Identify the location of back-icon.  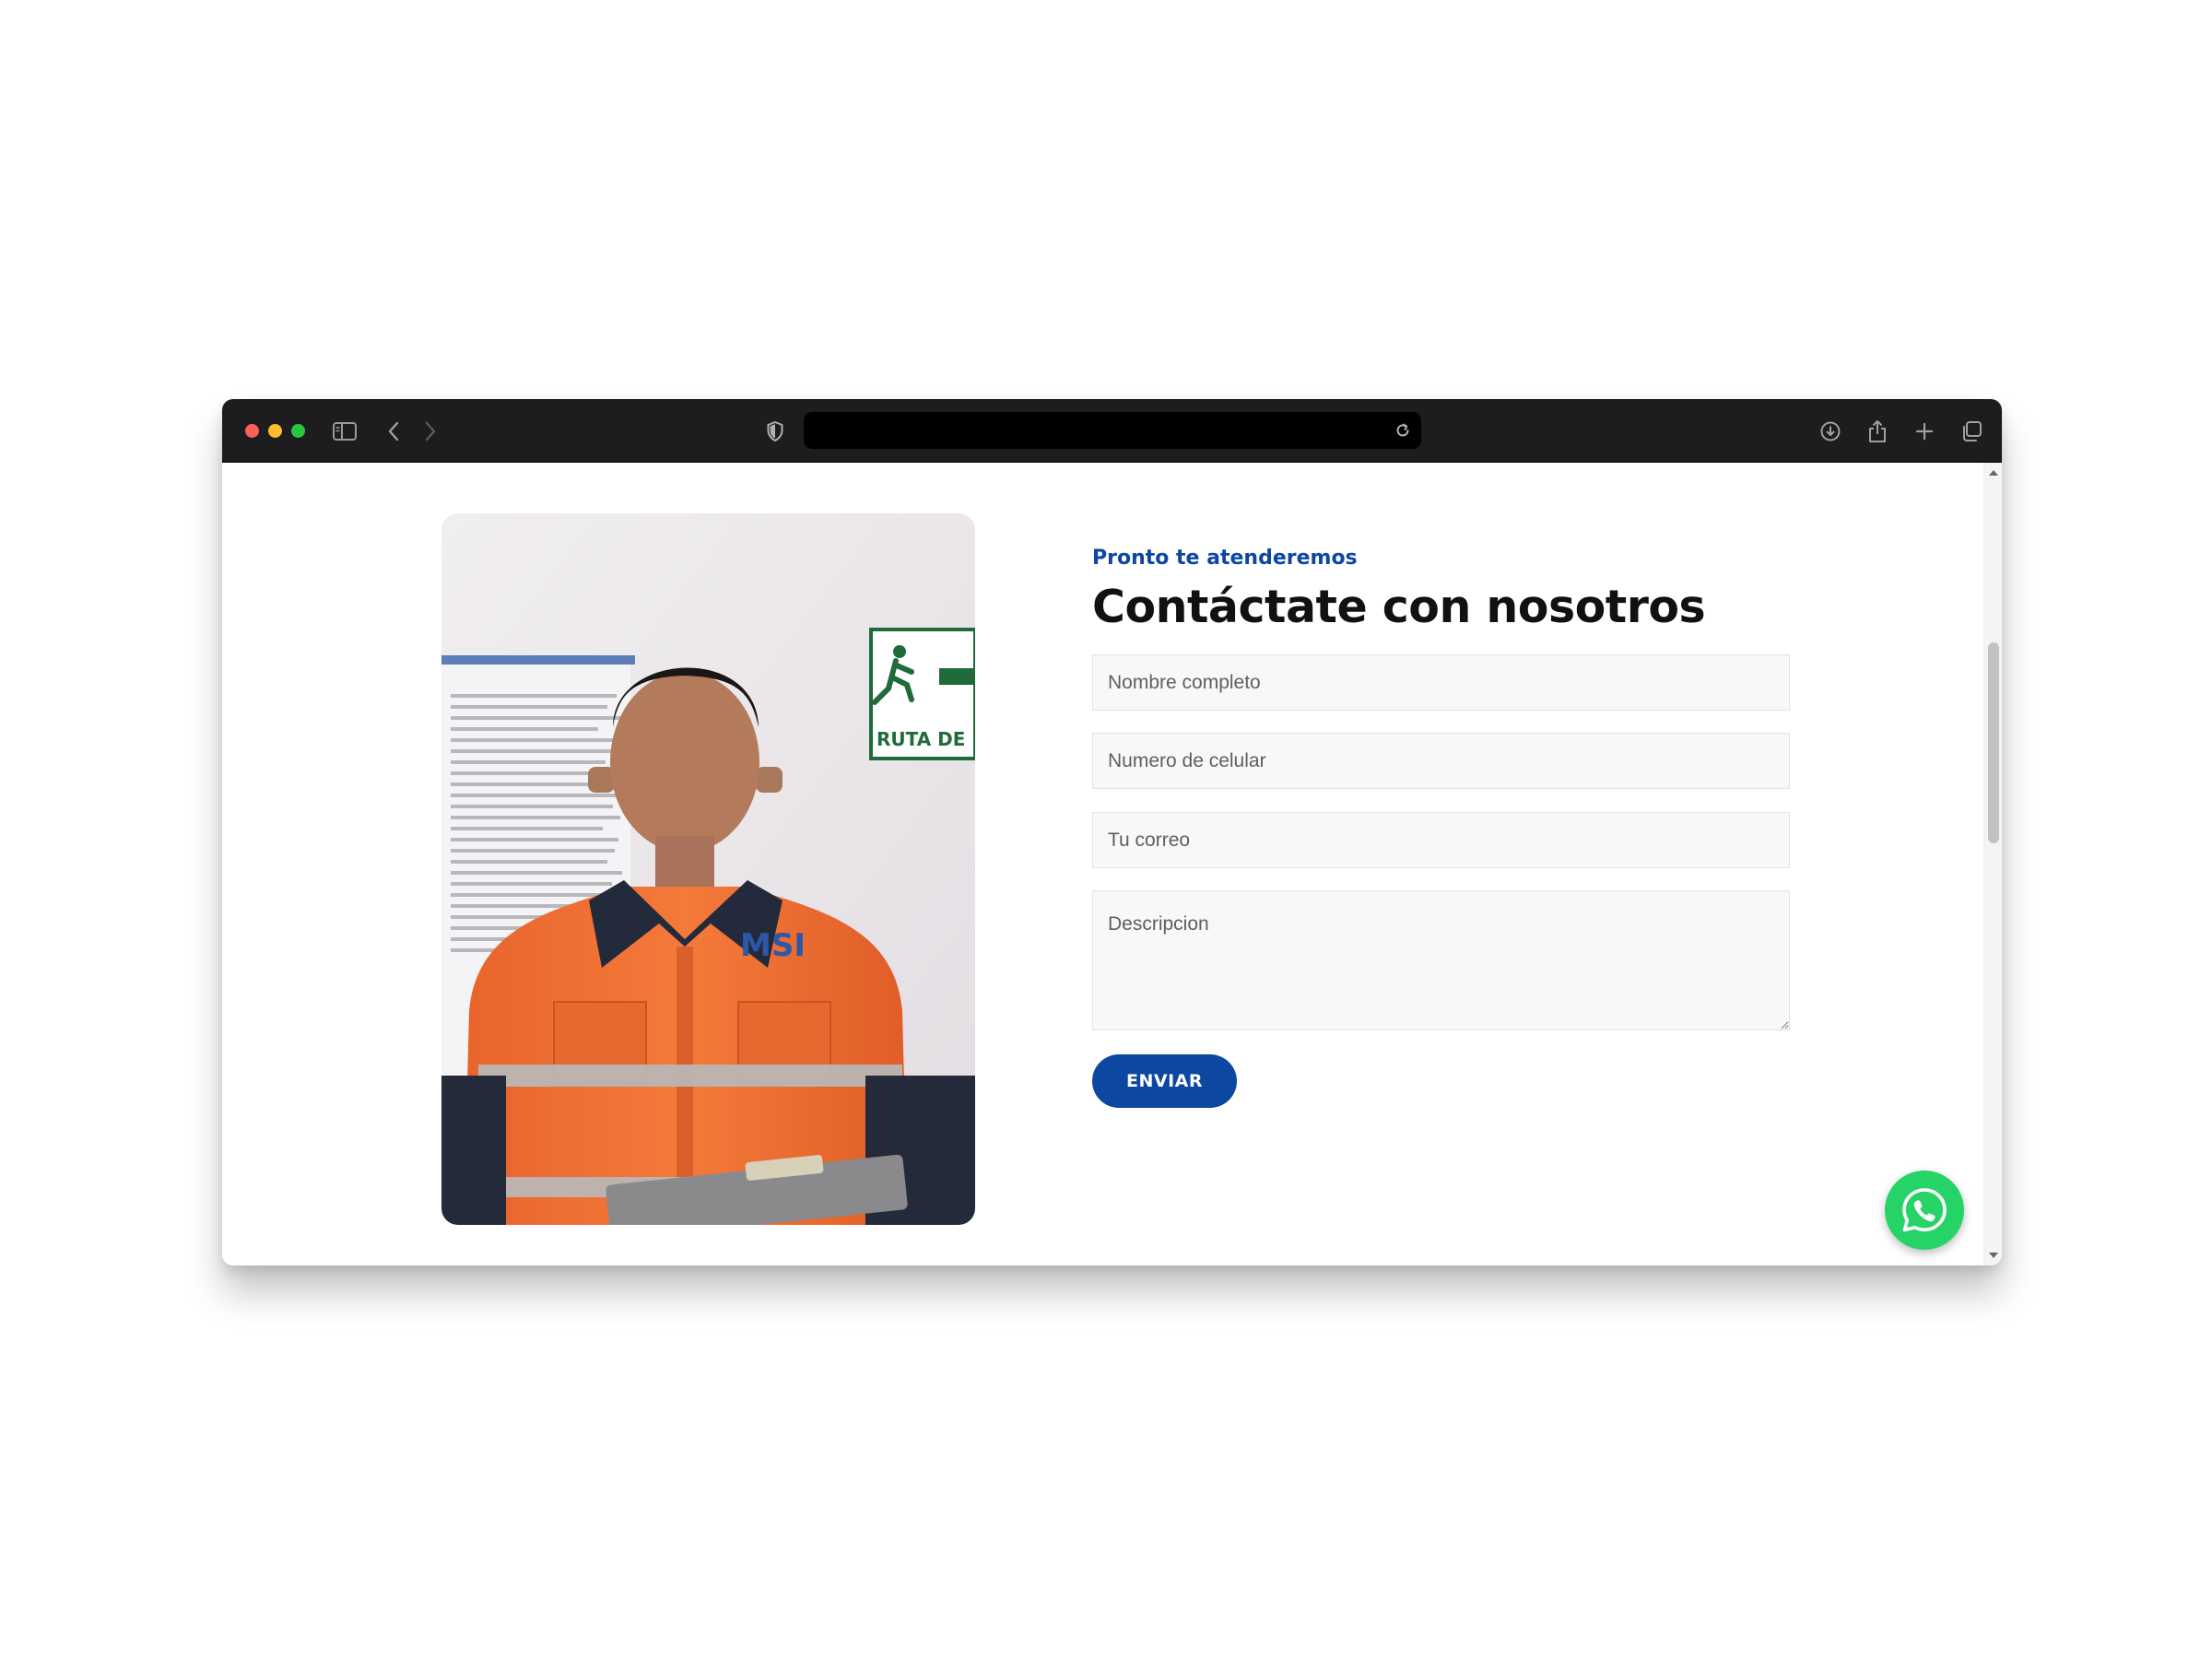
(393, 431).